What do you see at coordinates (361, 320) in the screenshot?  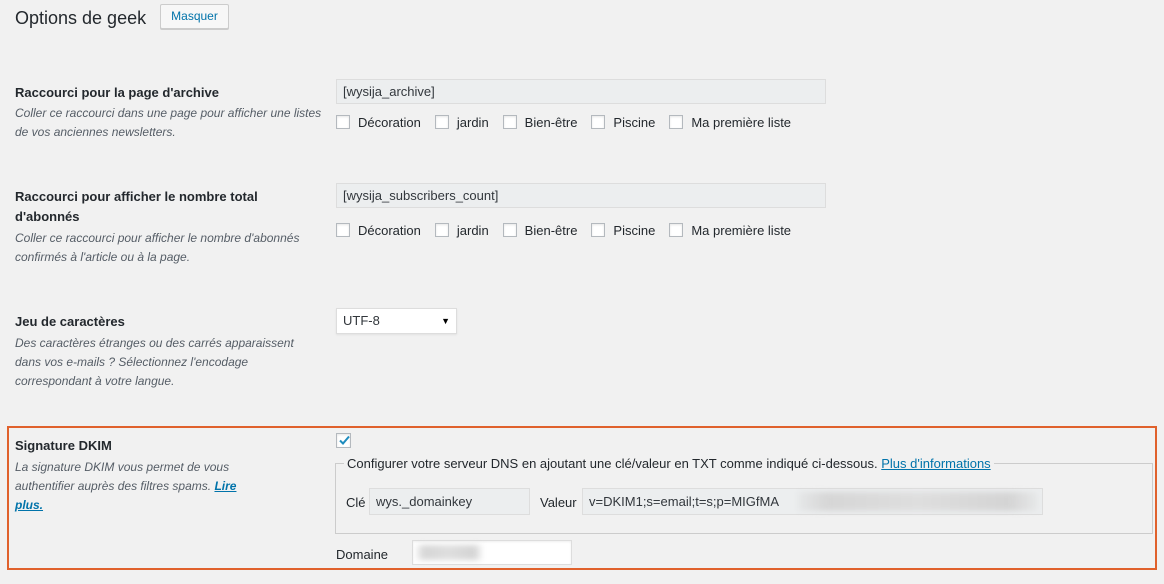 I see `charset-selected-value: UTF-8` at bounding box center [361, 320].